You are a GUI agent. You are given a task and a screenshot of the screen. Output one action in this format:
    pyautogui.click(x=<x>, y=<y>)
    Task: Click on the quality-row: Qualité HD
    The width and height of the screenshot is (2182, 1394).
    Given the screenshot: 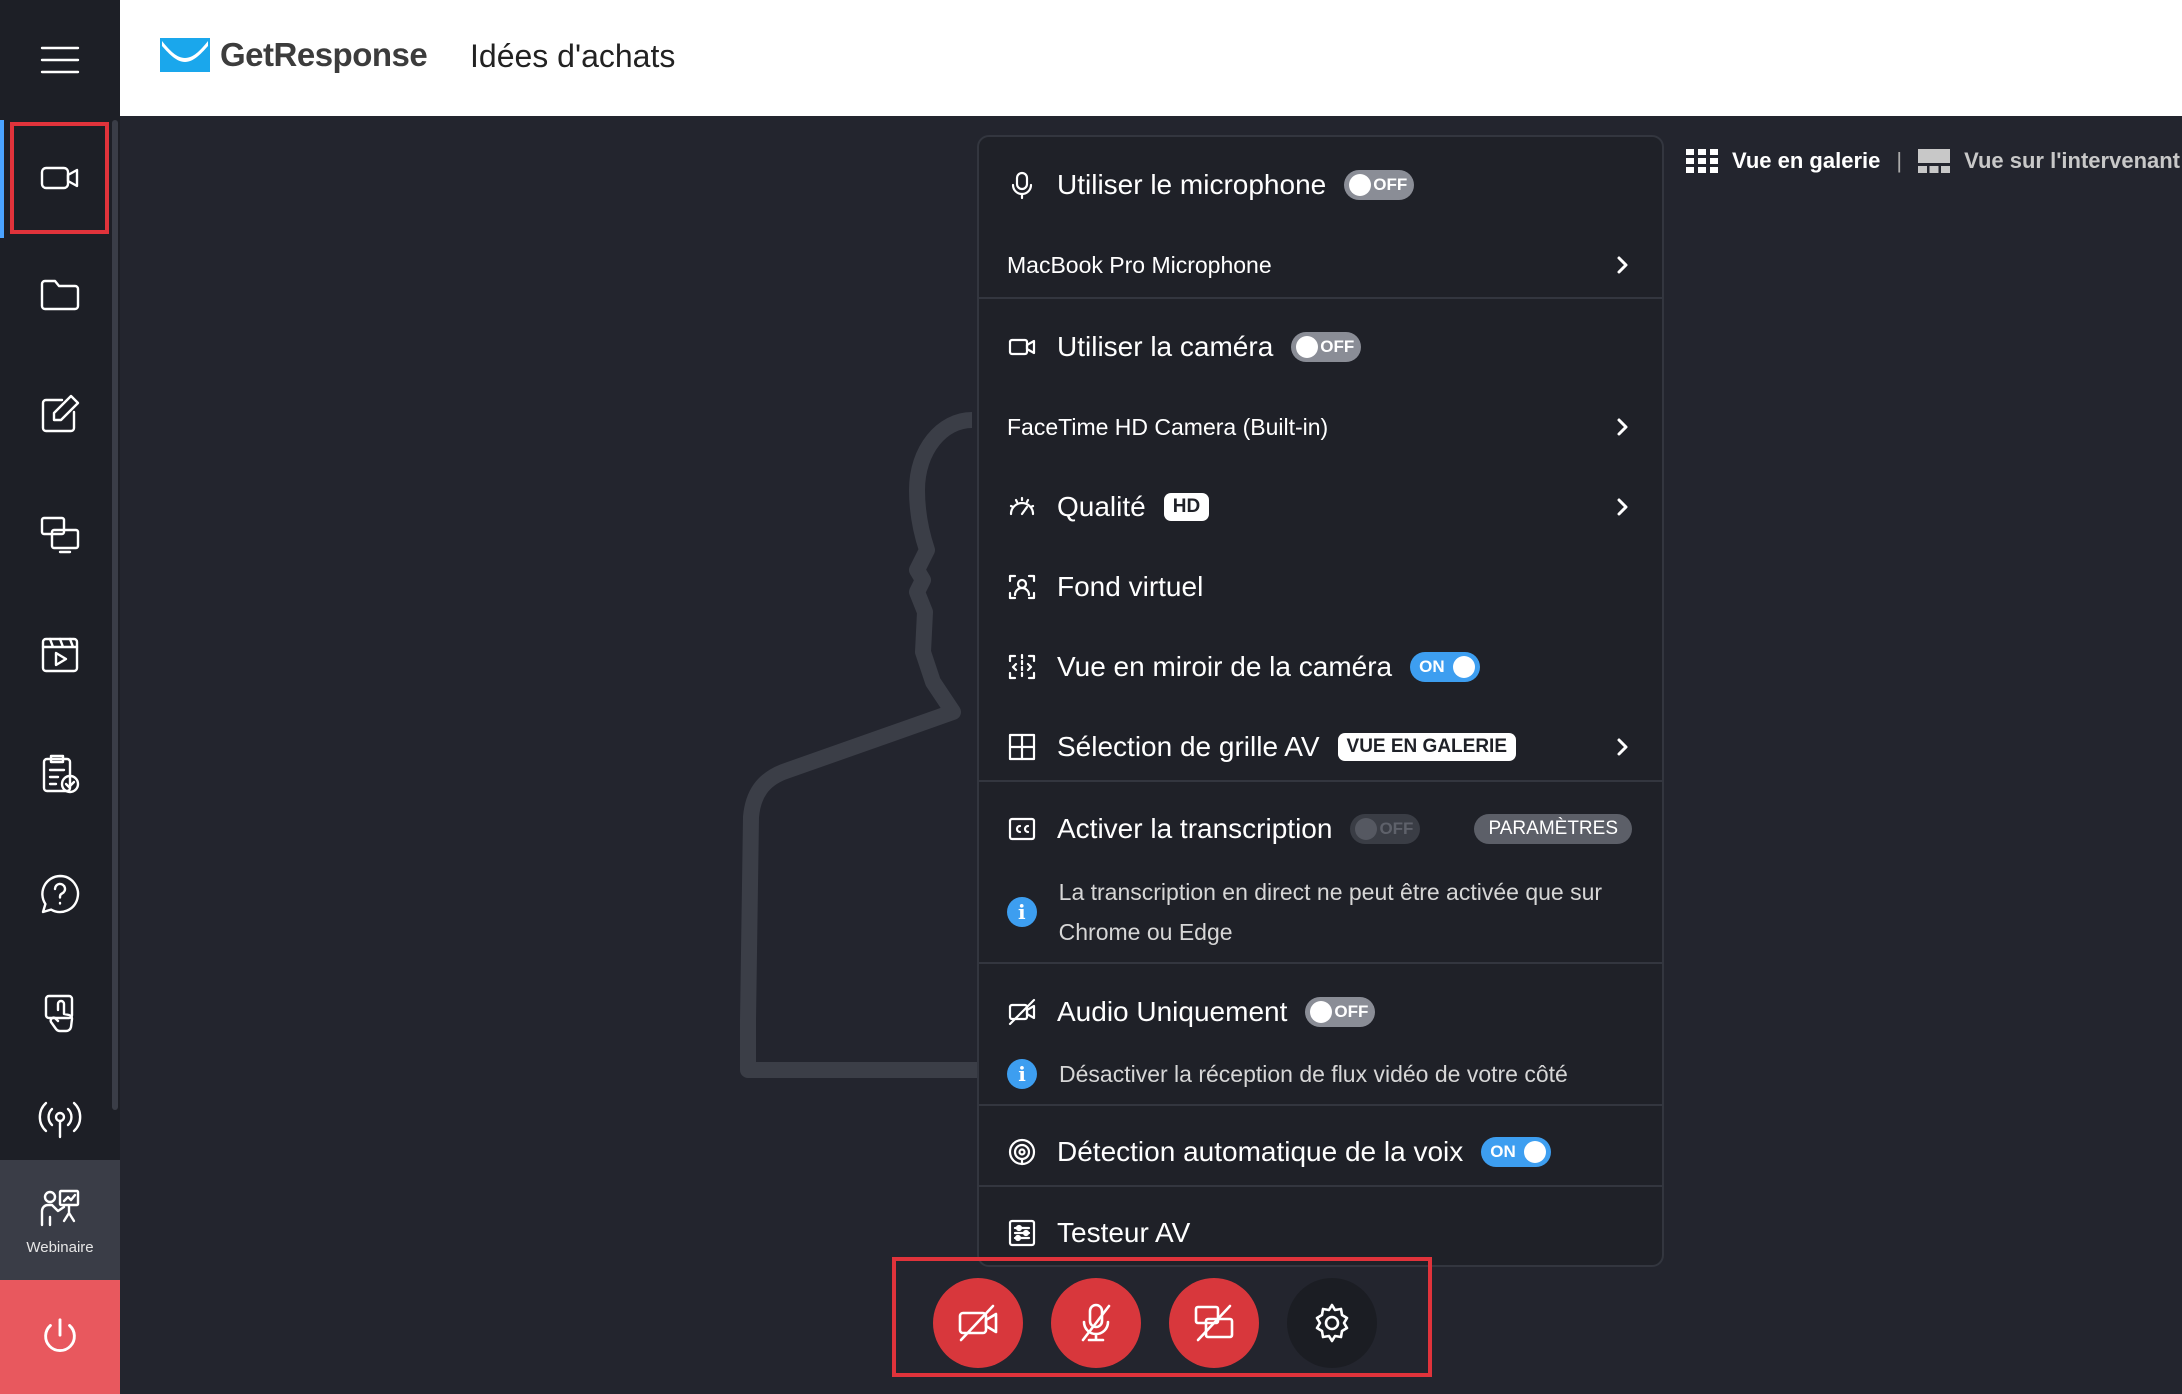 What is the action you would take?
    pyautogui.click(x=1320, y=507)
    